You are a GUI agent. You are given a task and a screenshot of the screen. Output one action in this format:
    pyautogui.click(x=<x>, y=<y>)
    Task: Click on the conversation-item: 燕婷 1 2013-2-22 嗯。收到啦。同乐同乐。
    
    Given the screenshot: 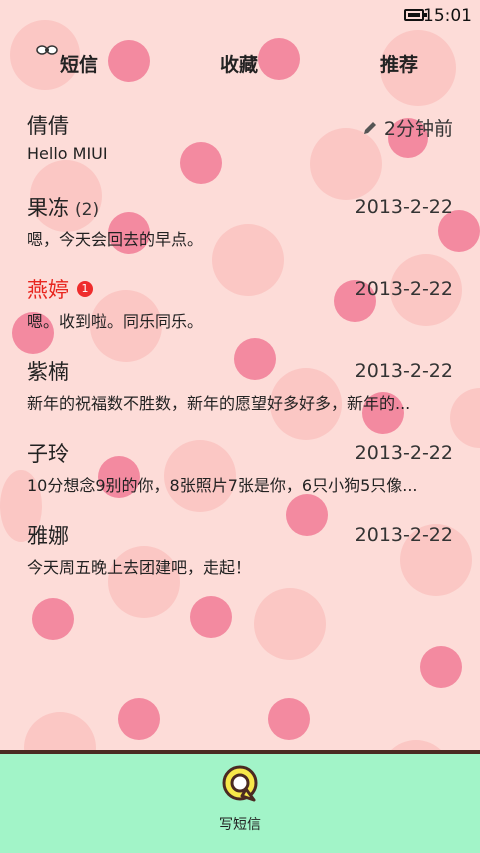 What is the action you would take?
    pyautogui.click(x=240, y=305)
    